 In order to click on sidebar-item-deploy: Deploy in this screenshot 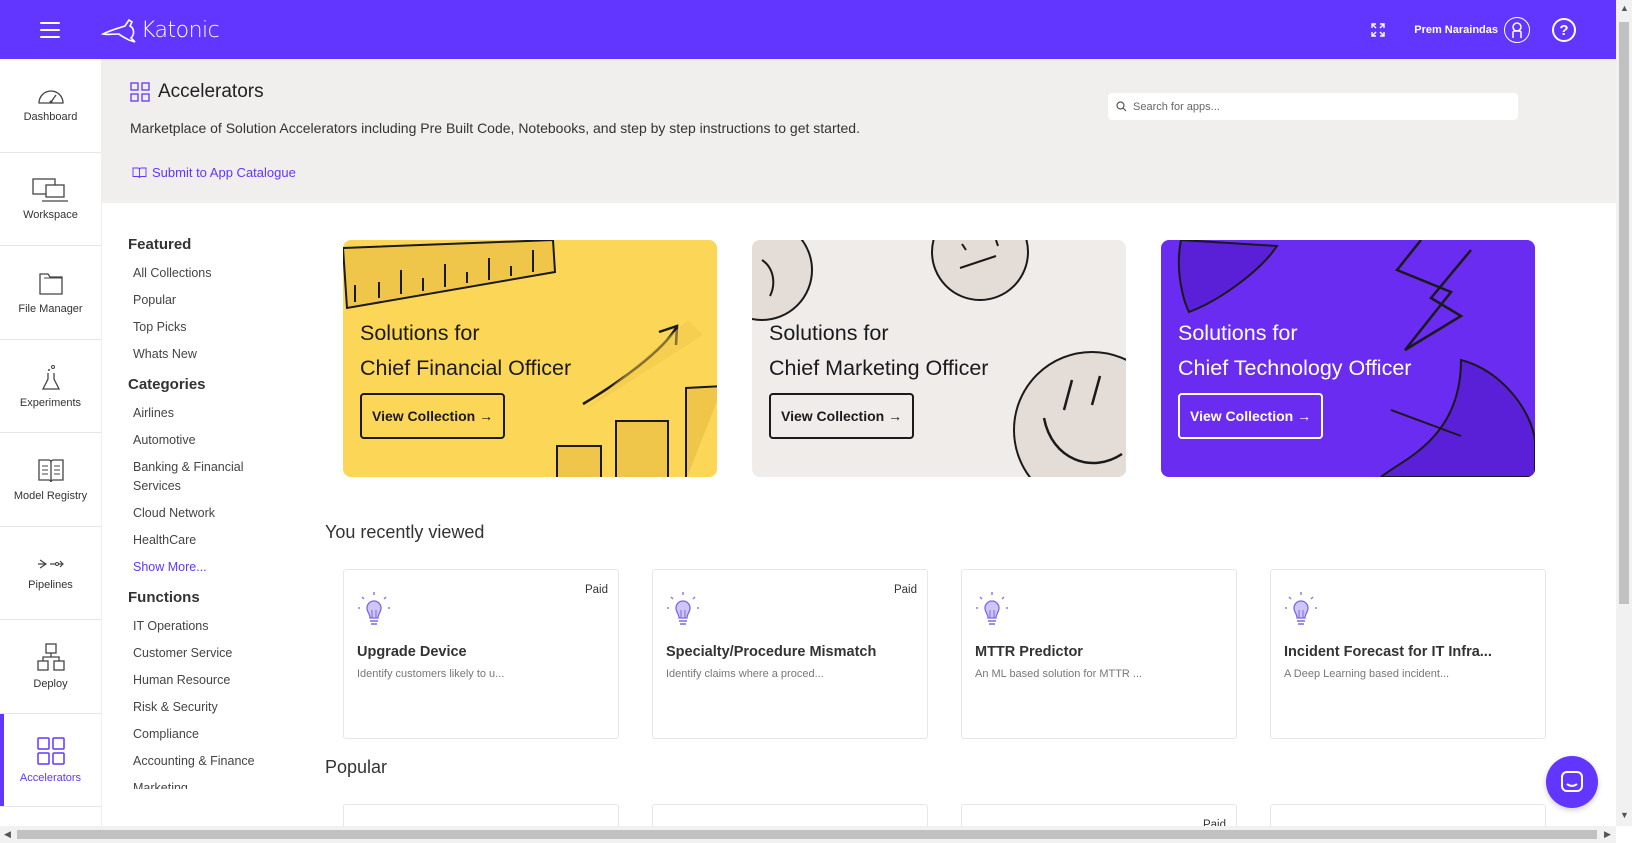, I will do `click(50, 667)`.